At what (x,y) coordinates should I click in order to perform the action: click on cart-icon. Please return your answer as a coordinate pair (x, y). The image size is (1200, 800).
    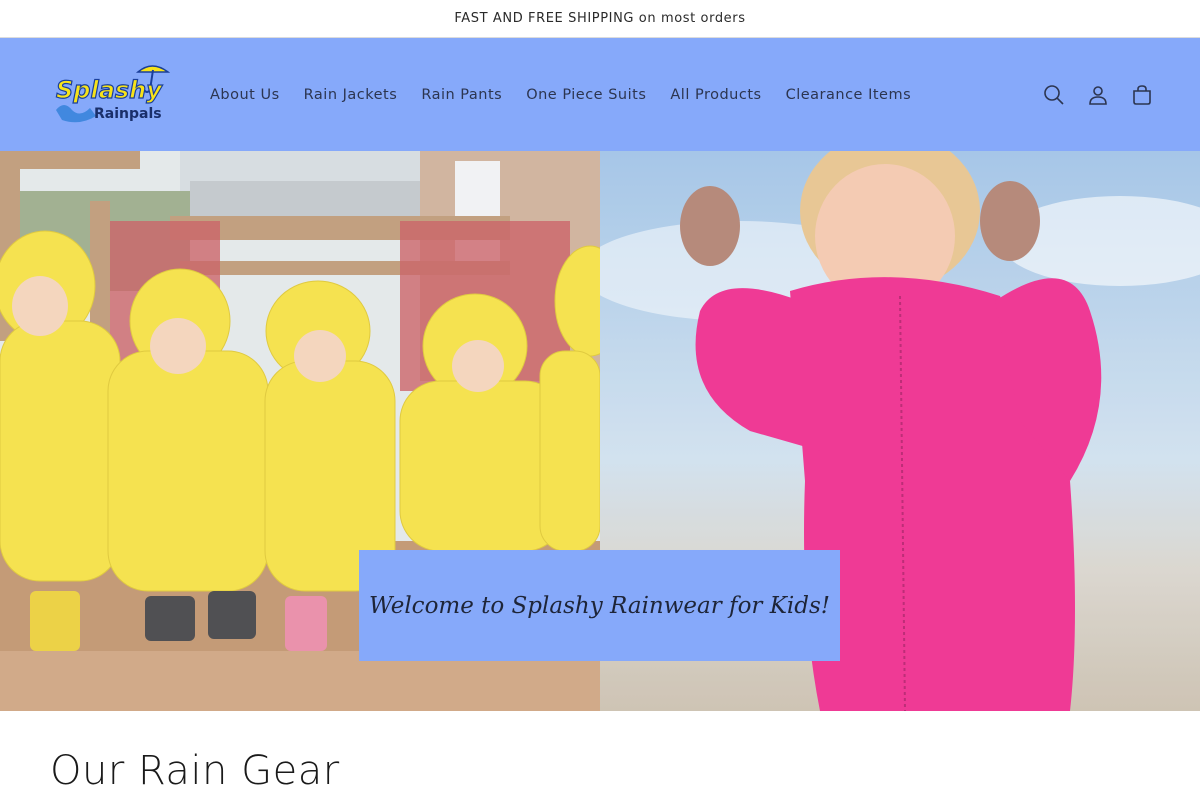
    Looking at the image, I should click on (1142, 95).